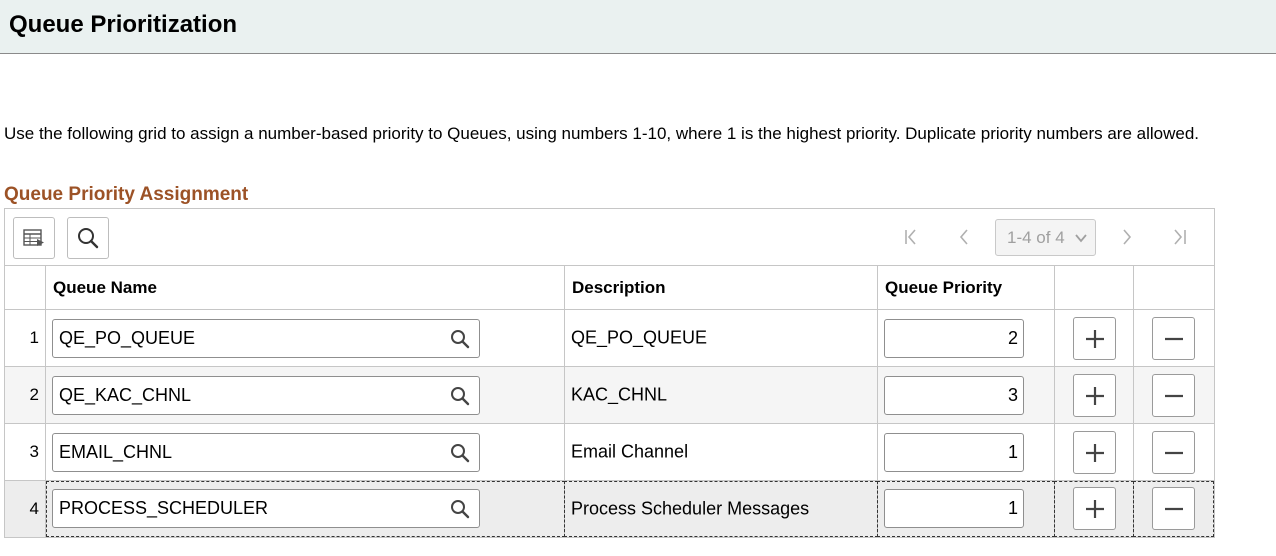 The image size is (1276, 556). Describe the element at coordinates (630, 451) in the screenshot. I see `description-text: Email Channel` at that location.